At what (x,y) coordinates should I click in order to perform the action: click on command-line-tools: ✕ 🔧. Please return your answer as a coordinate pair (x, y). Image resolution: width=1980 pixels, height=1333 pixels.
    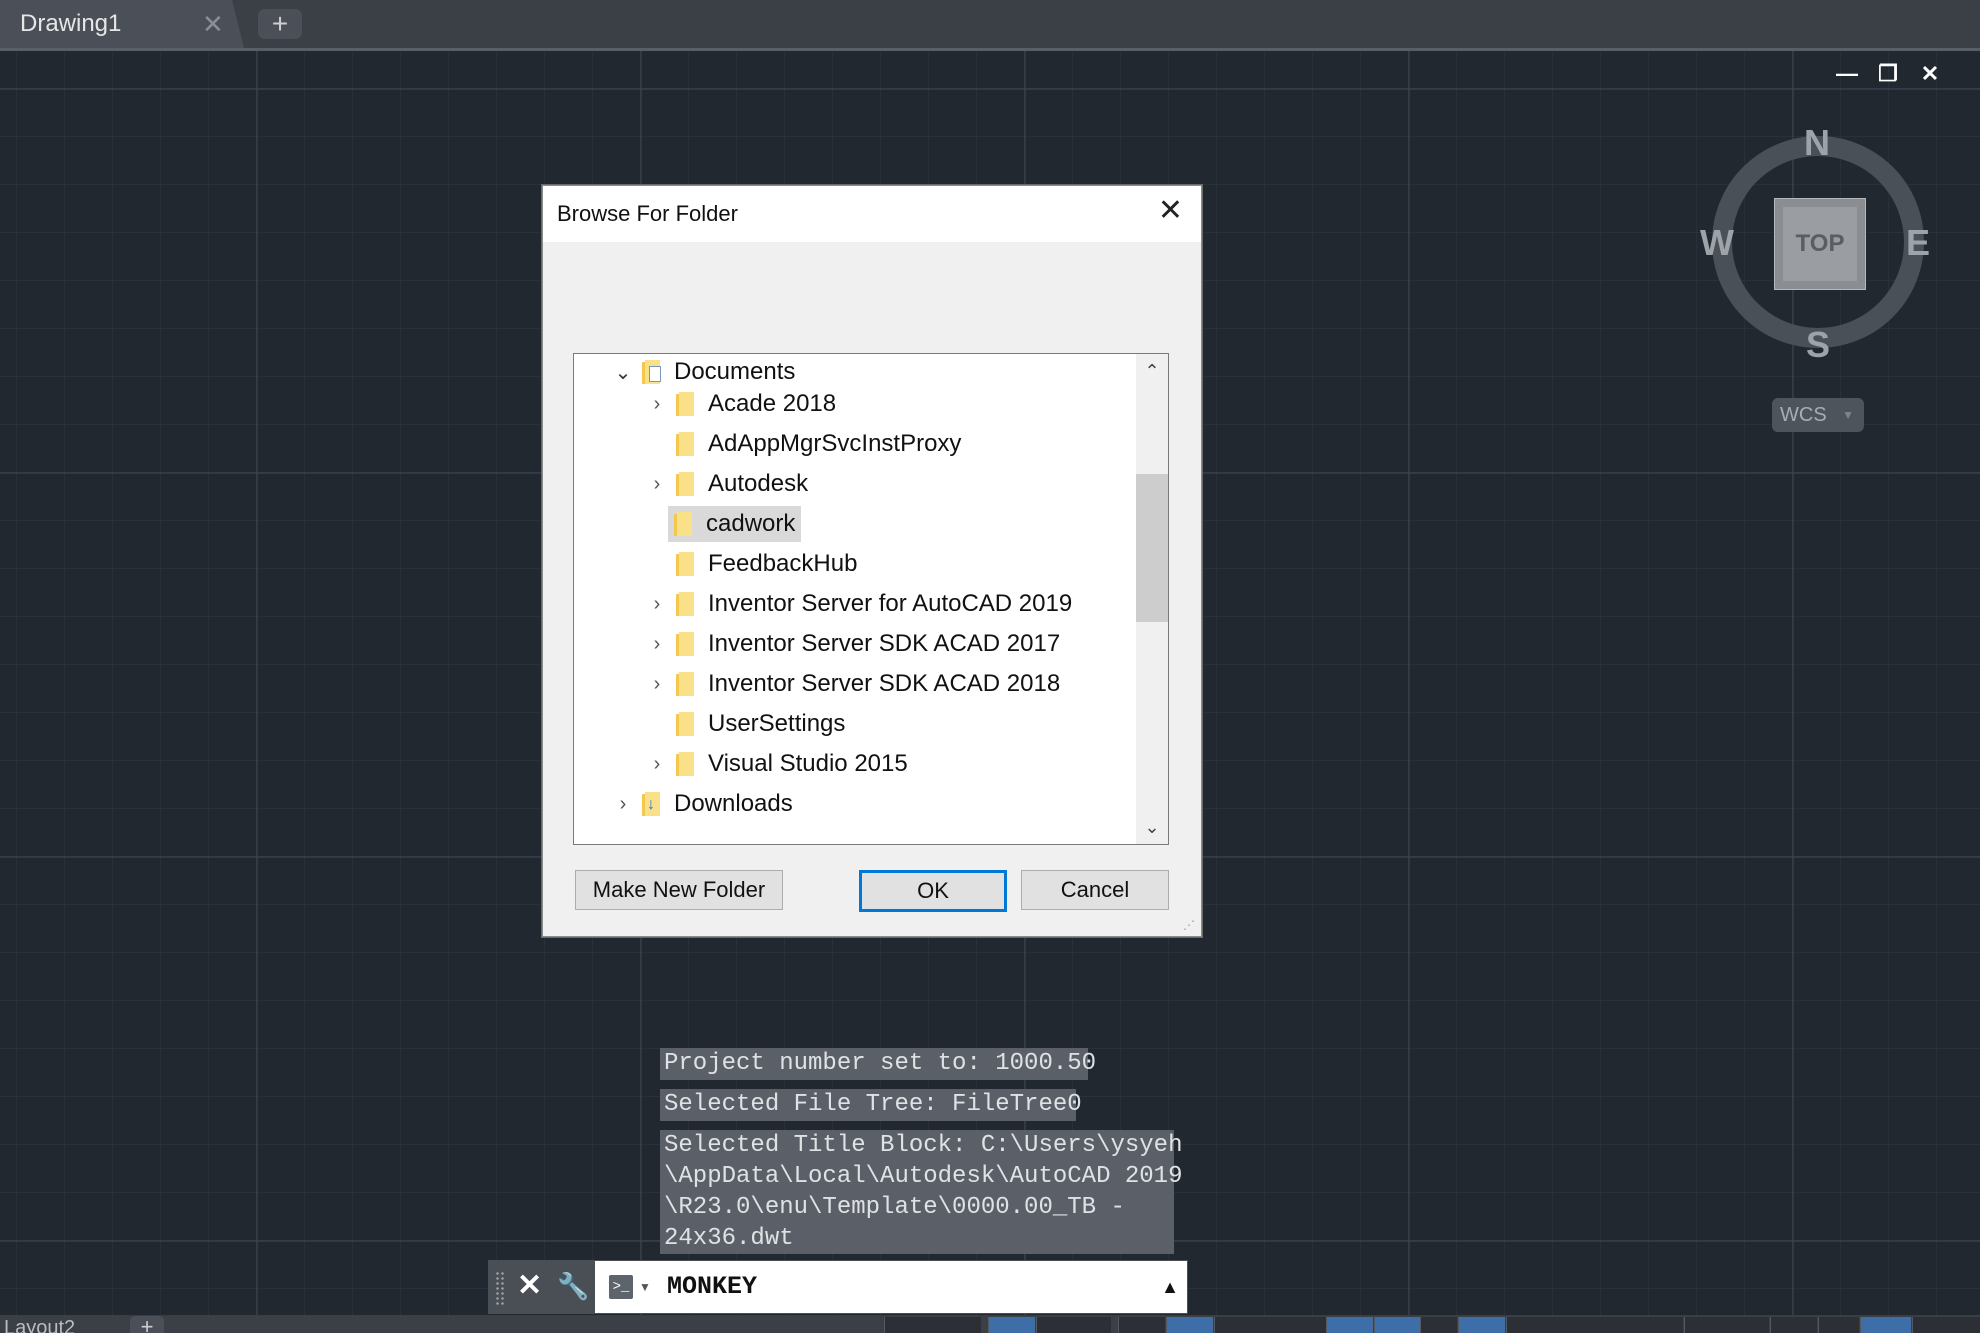
    Looking at the image, I should click on (542, 1287).